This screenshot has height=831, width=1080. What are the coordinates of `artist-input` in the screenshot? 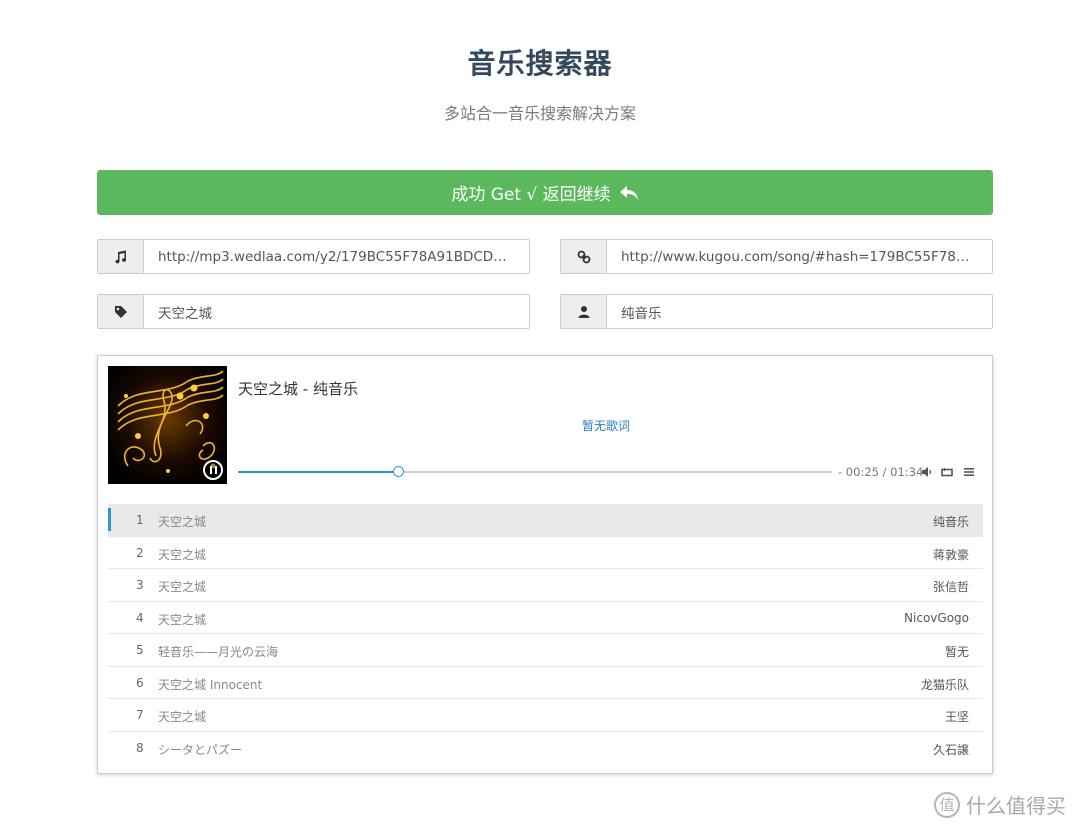 It's located at (799, 311).